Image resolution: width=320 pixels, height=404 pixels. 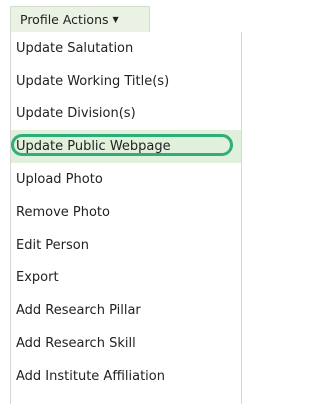 I want to click on caret-down-icon: ▼, so click(x=115, y=19).